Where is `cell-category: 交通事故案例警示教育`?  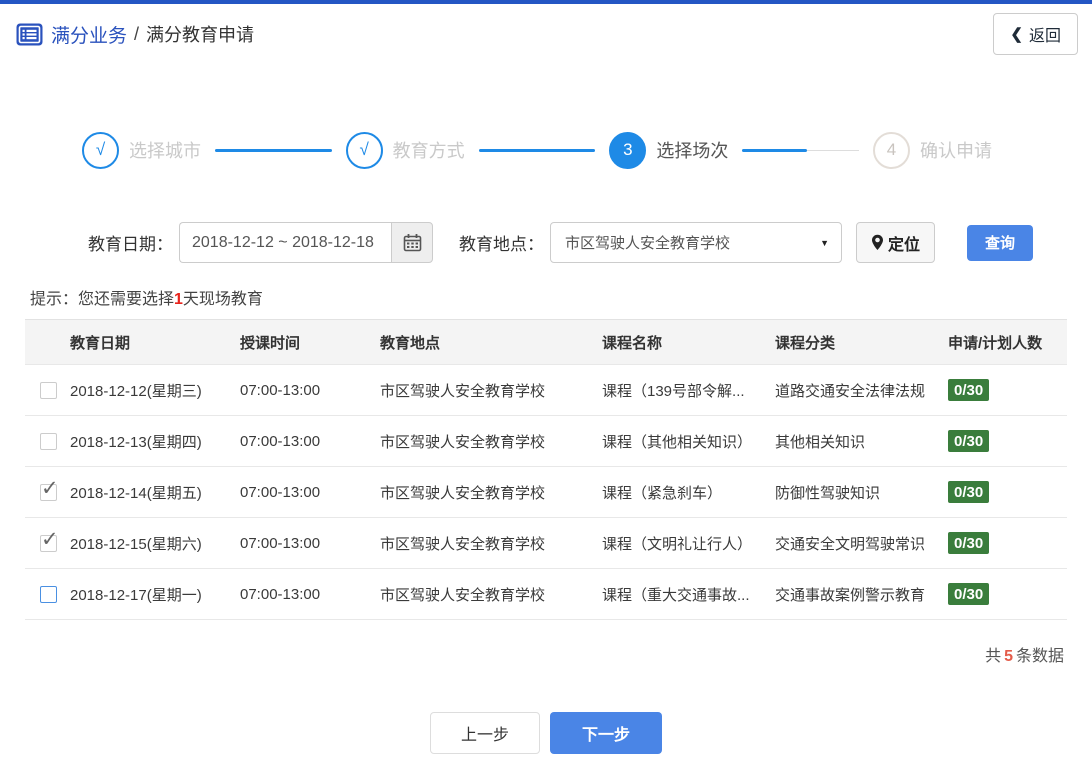 cell-category: 交通事故案例警示教育 is located at coordinates (861, 594).